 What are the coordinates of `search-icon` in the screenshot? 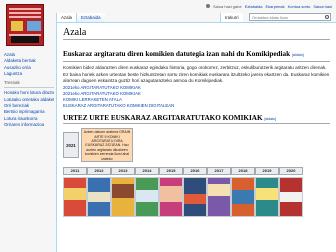 It's located at (327, 17).